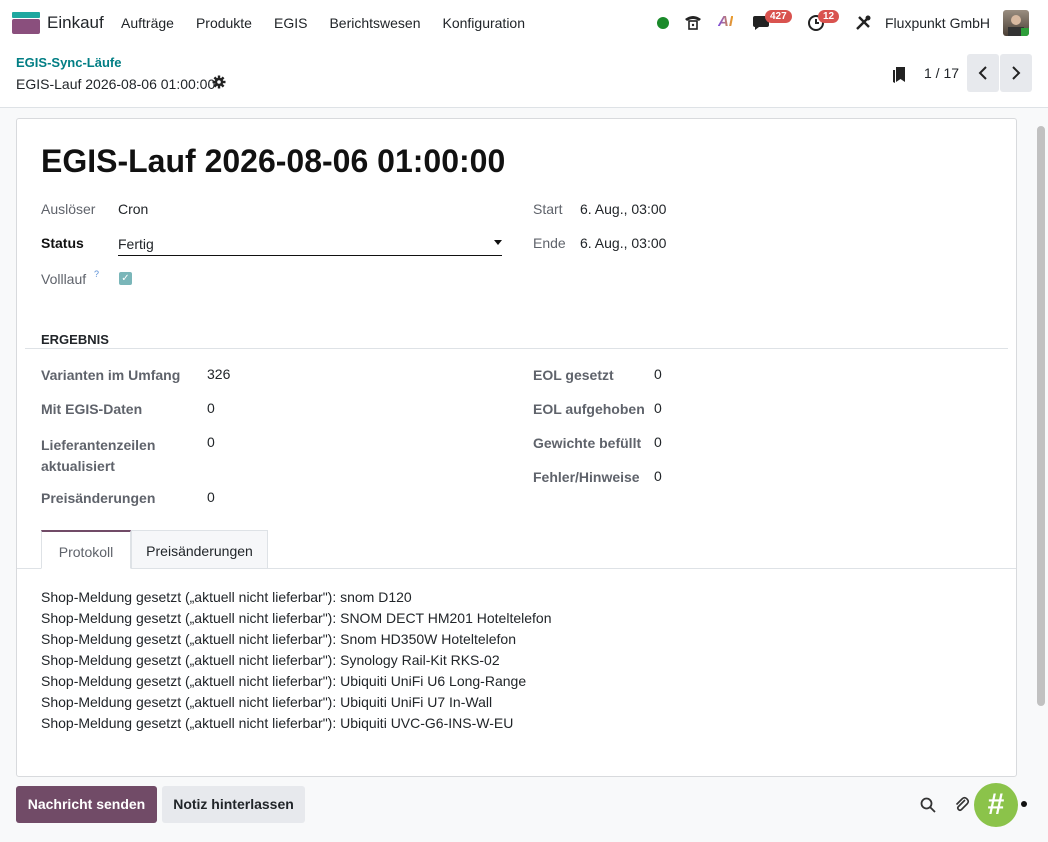 The height and width of the screenshot is (842, 1048). What do you see at coordinates (778, 16) in the screenshot?
I see `messages-badge: 427` at bounding box center [778, 16].